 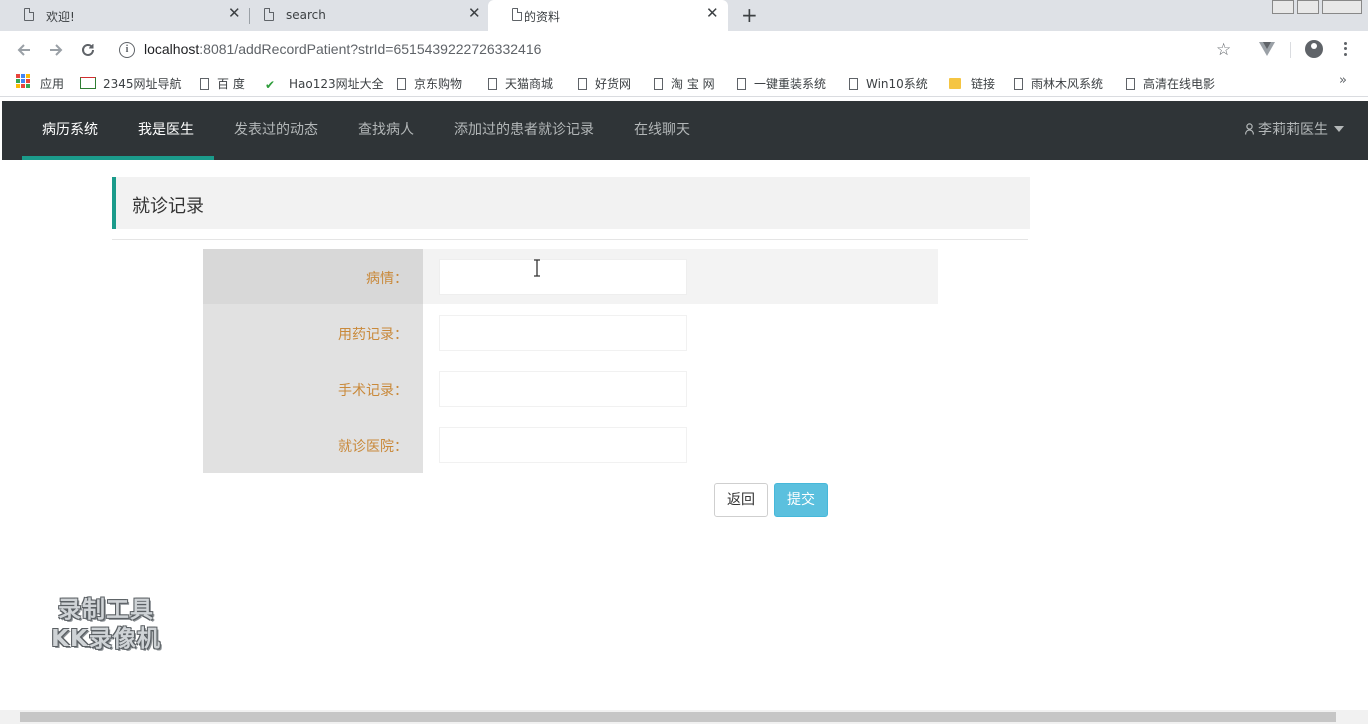 What do you see at coordinates (790, 84) in the screenshot?
I see `bookmark-label: 一键重装系统` at bounding box center [790, 84].